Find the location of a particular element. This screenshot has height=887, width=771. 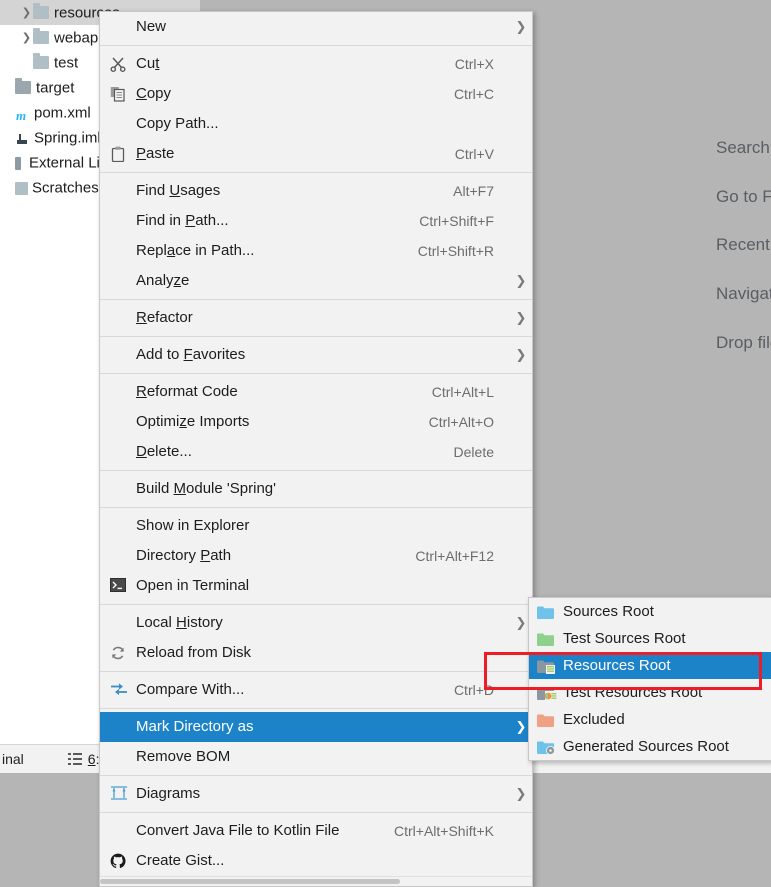

editor-hint-3: Navigation Bar is located at coordinates (743, 293).